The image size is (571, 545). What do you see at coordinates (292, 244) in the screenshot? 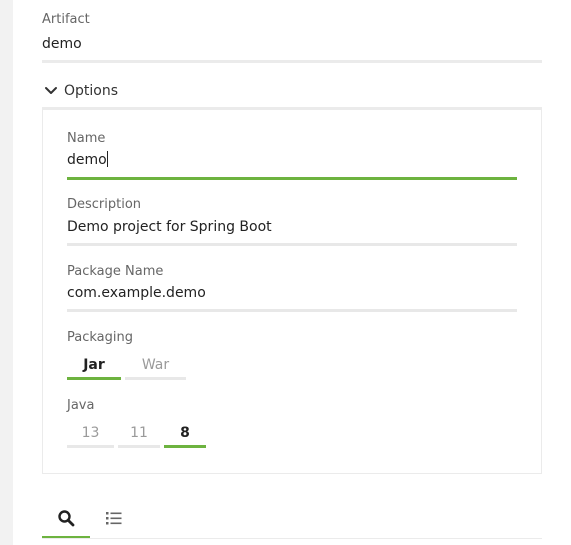
I see `description-input-underline` at bounding box center [292, 244].